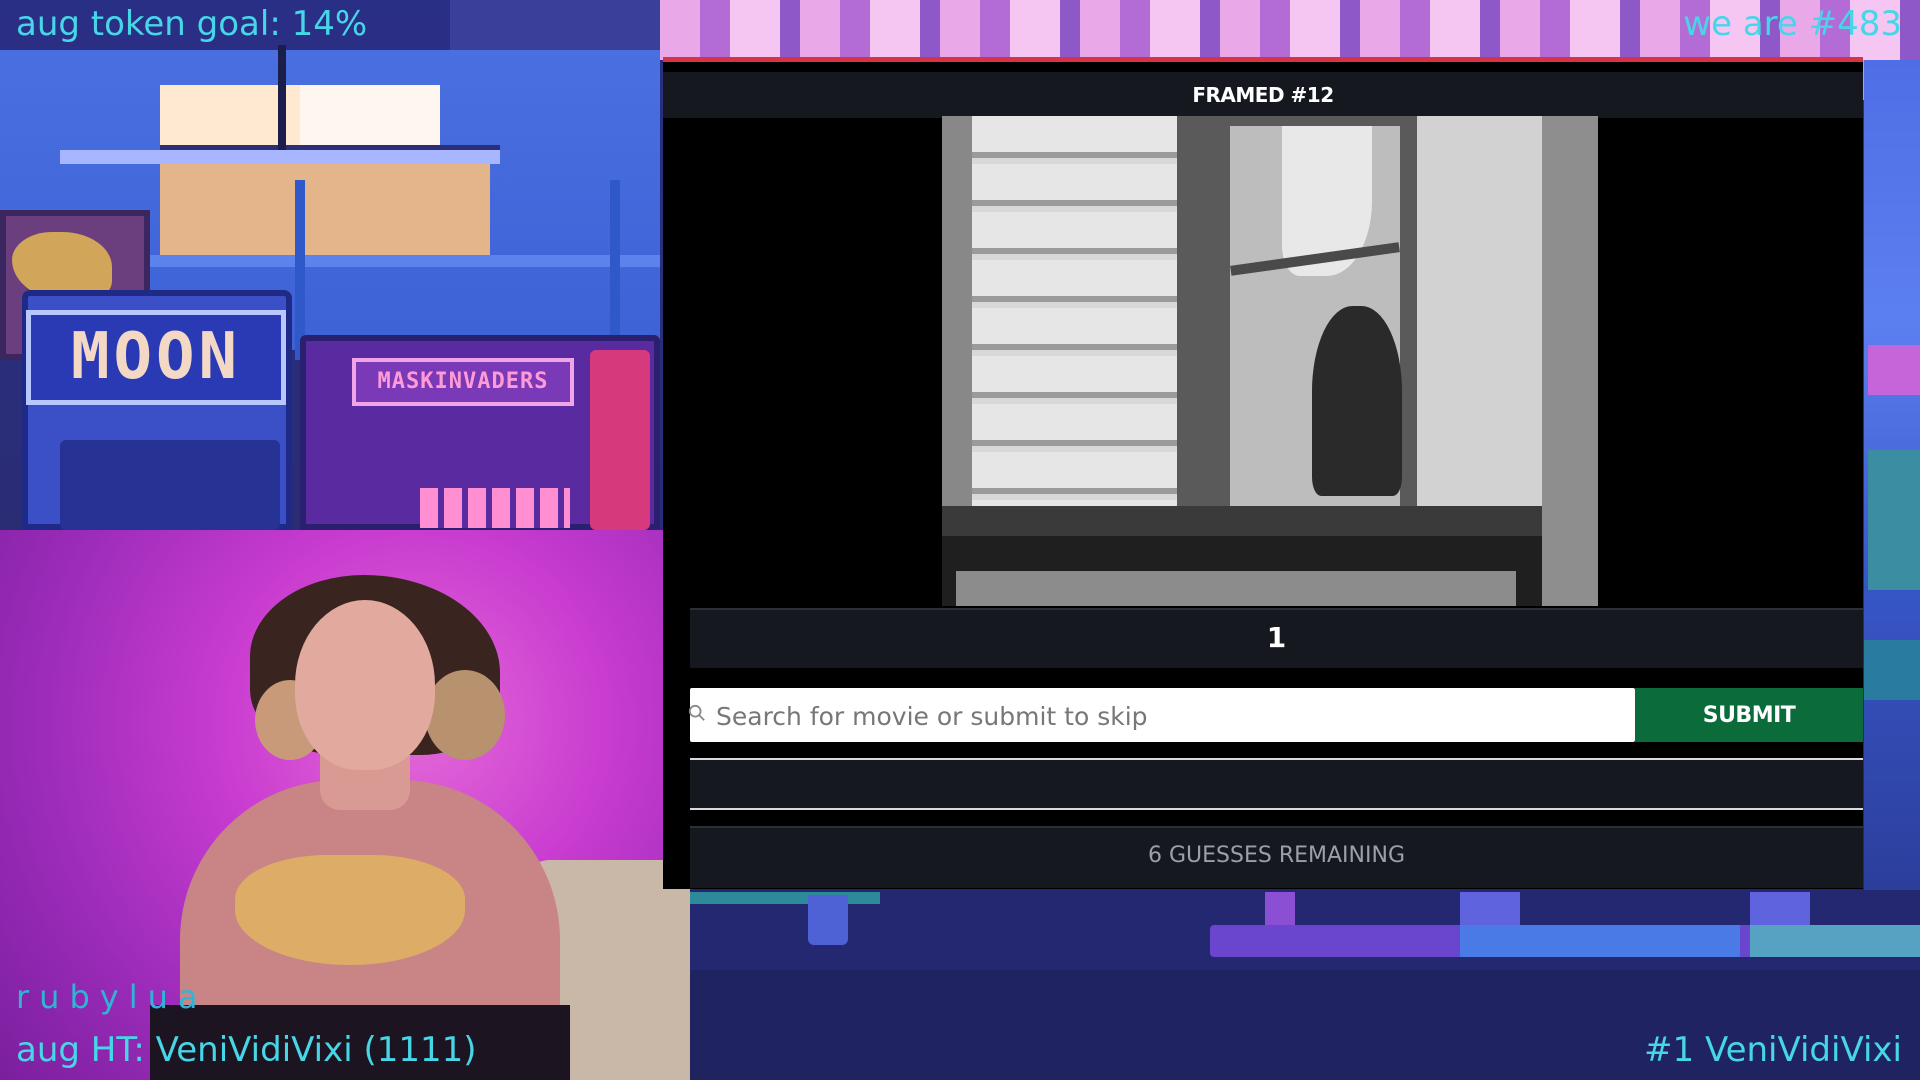 This screenshot has width=1920, height=1080. What do you see at coordinates (1276, 855) in the screenshot?
I see `guesses-remaining-text: 6 GUESSES REMAINING` at bounding box center [1276, 855].